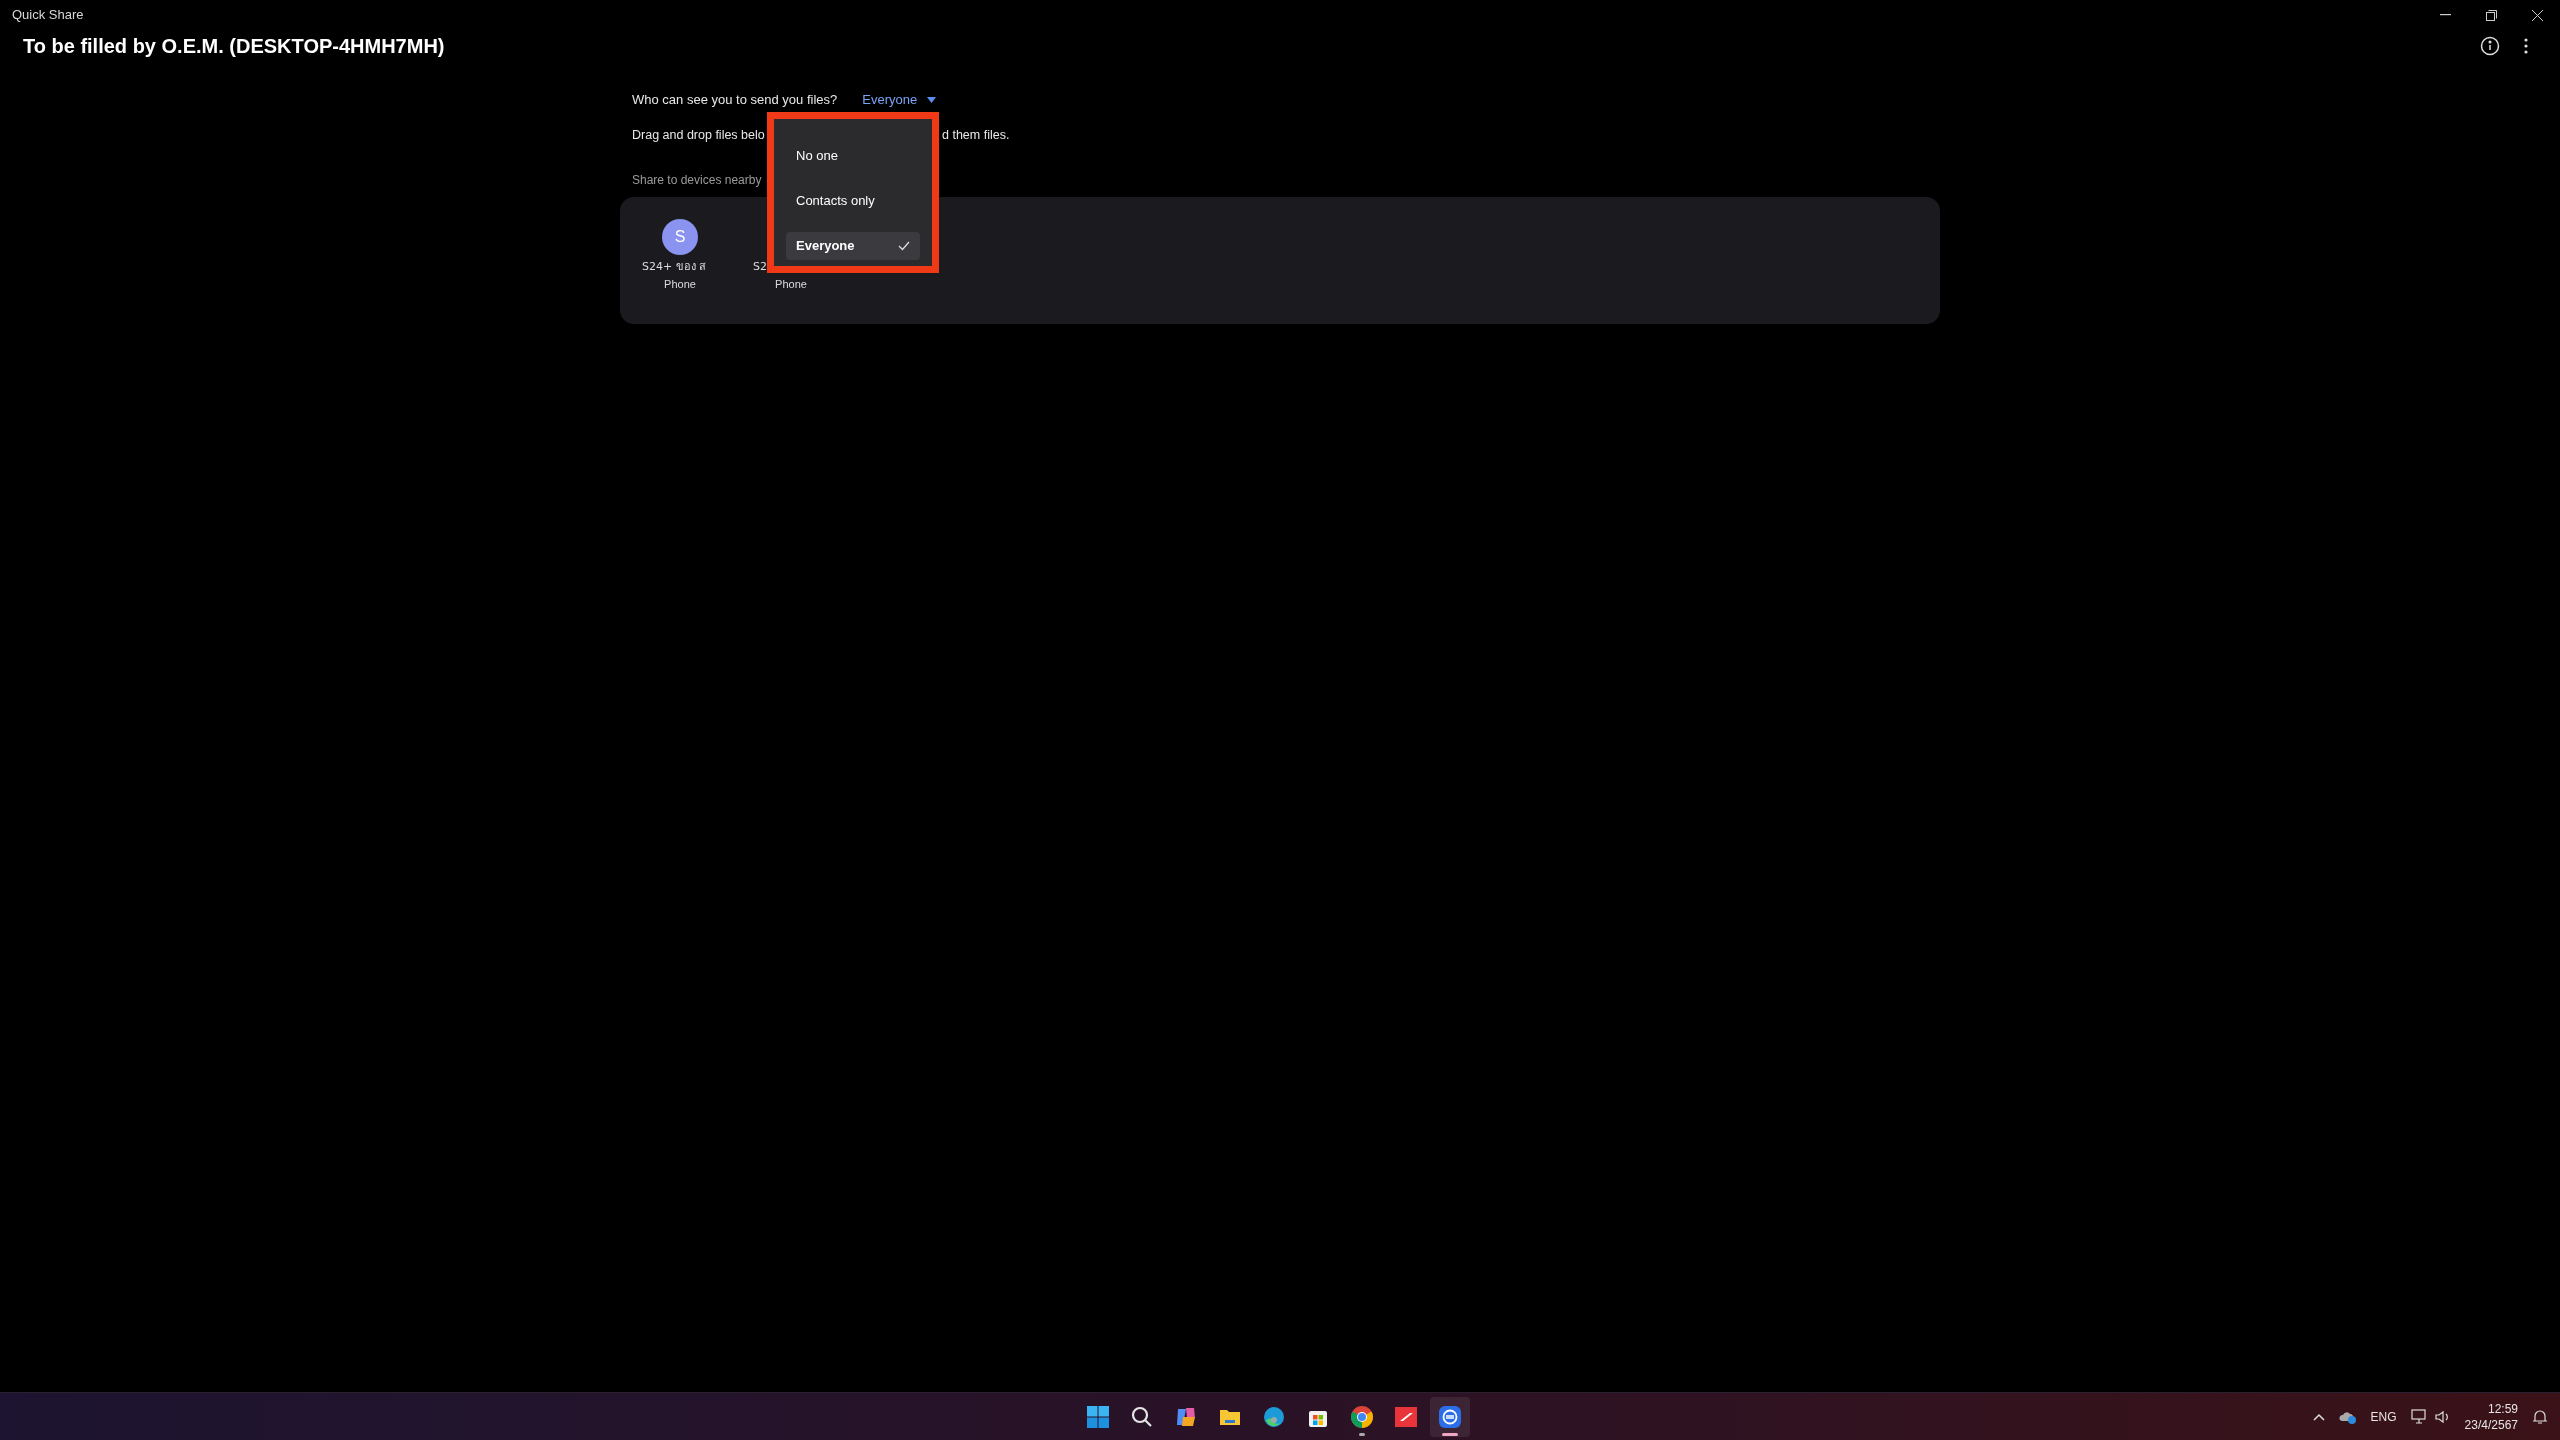  Describe the element at coordinates (2491, 15) in the screenshot. I see `restore-icon` at that location.